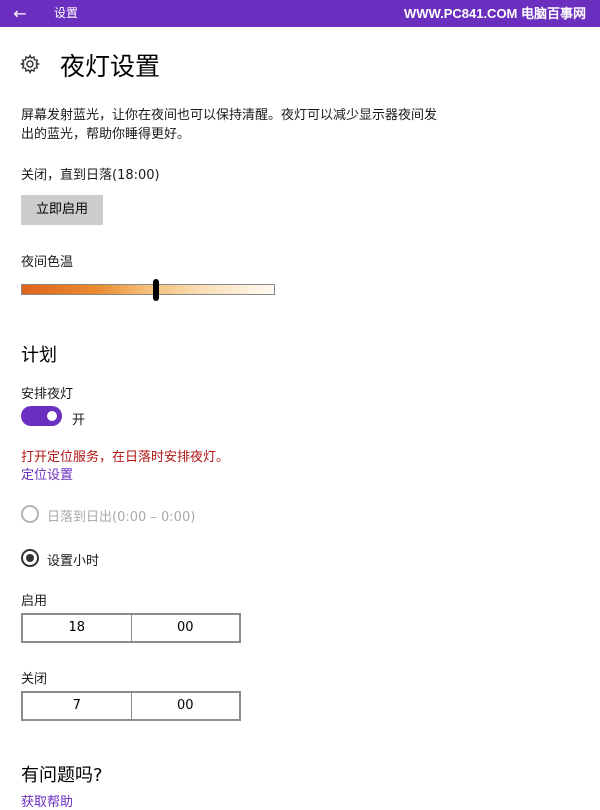 This screenshot has width=600, height=810. I want to click on toggle-knob, so click(52, 416).